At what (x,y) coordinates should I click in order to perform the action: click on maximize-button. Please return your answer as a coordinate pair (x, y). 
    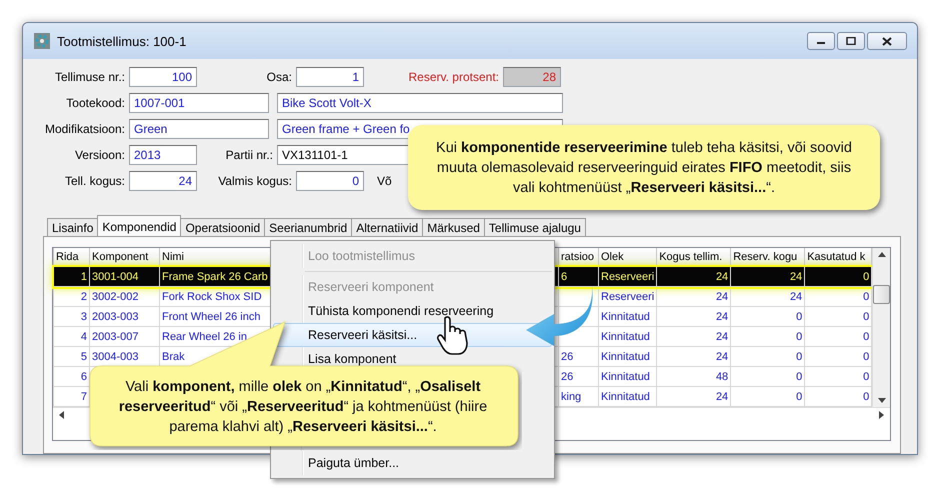
    Looking at the image, I should click on (851, 41).